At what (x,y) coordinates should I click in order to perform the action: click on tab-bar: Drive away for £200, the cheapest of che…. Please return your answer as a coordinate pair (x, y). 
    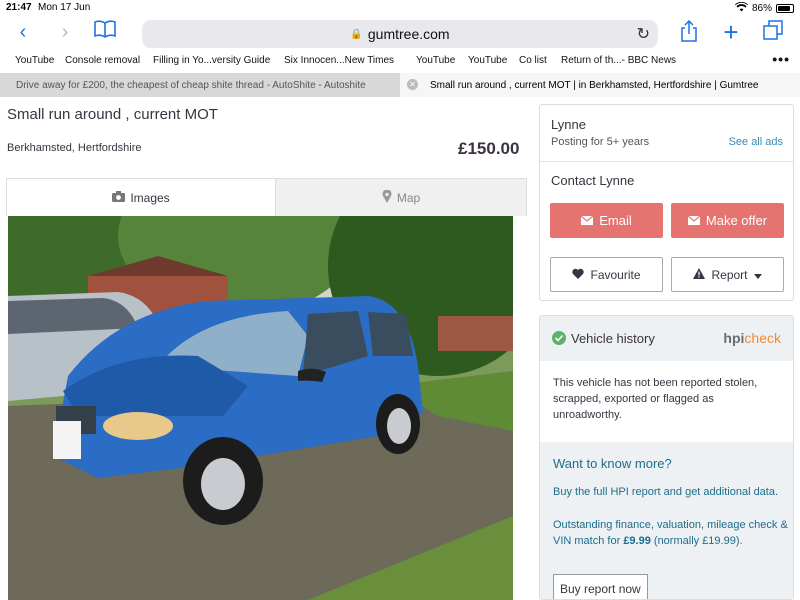
    Looking at the image, I should click on (400, 85).